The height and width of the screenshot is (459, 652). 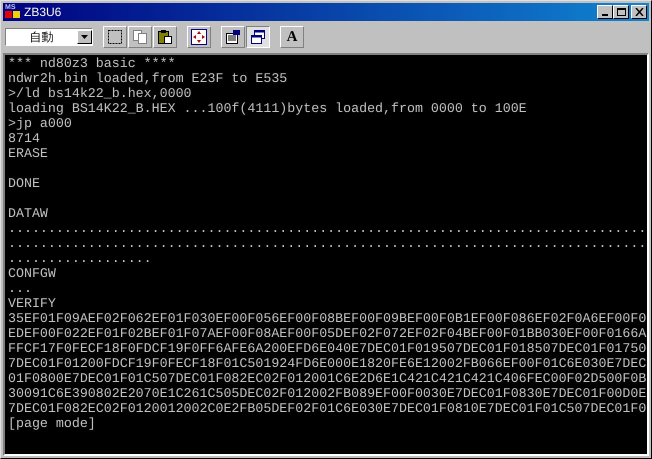 What do you see at coordinates (267, 108) in the screenshot?
I see `terminal-line: loading BS14K22_B.HEX ...100f(4111)bytes loaded,from 0000 to 100E` at bounding box center [267, 108].